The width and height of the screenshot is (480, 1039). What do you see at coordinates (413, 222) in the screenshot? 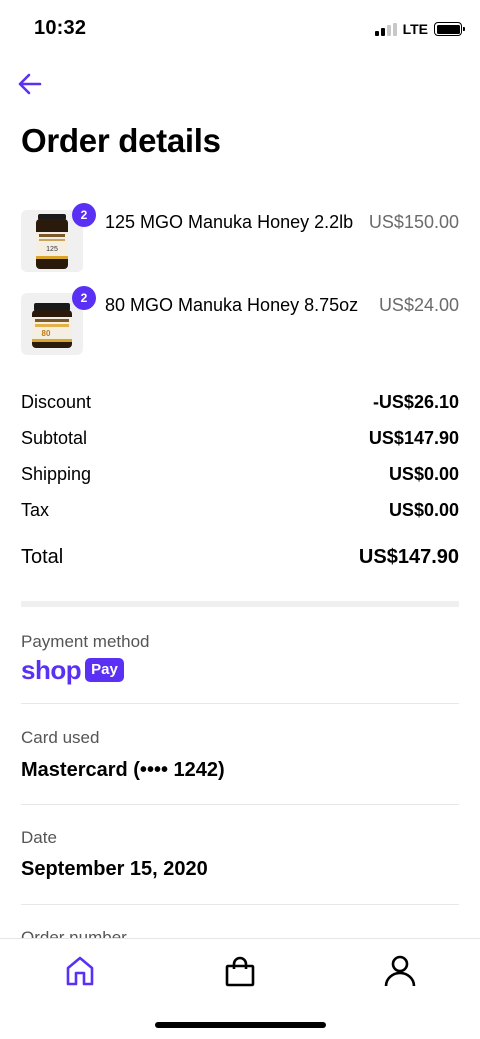
I see `item-price: US$150.00` at bounding box center [413, 222].